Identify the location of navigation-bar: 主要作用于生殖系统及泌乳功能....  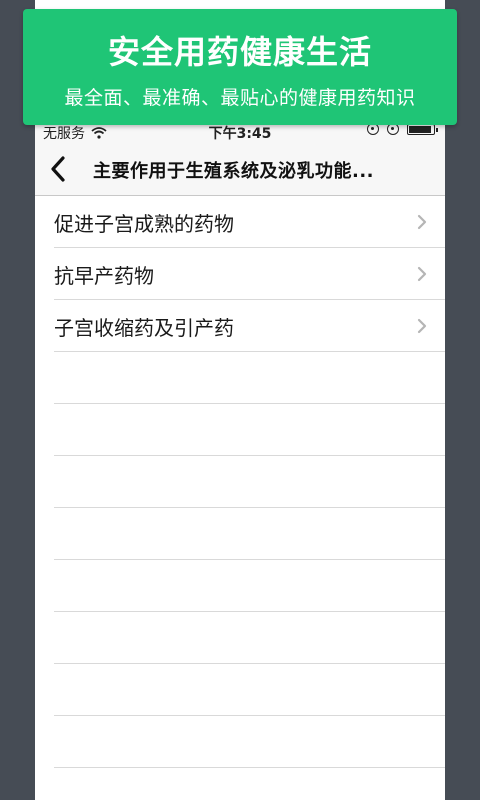
(240, 170).